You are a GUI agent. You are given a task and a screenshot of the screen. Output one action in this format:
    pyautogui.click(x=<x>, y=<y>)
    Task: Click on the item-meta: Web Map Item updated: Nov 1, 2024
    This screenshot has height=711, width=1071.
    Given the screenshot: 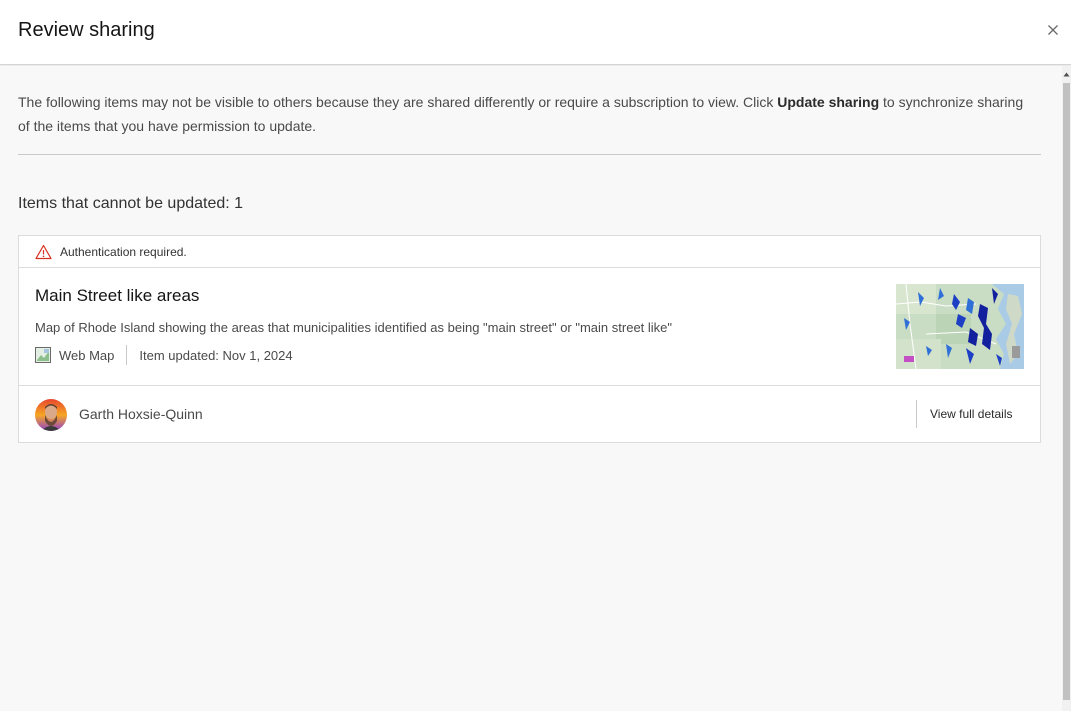 What is the action you would take?
    pyautogui.click(x=164, y=355)
    